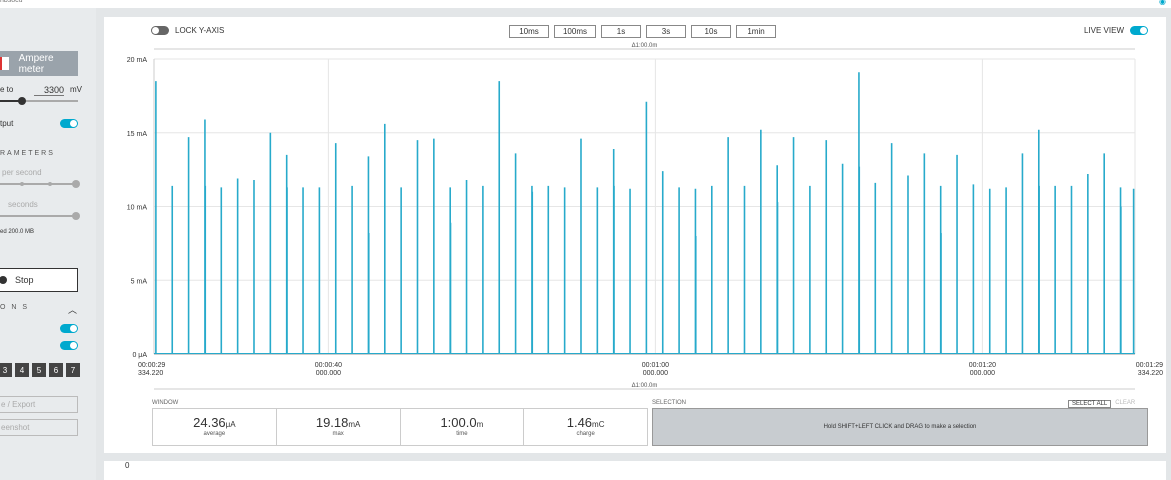  I want to click on y-tick-label: 0 μA, so click(139, 355).